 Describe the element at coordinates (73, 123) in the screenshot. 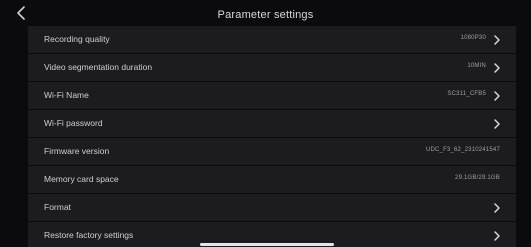

I see `setting-label: Wi-Fi password` at that location.